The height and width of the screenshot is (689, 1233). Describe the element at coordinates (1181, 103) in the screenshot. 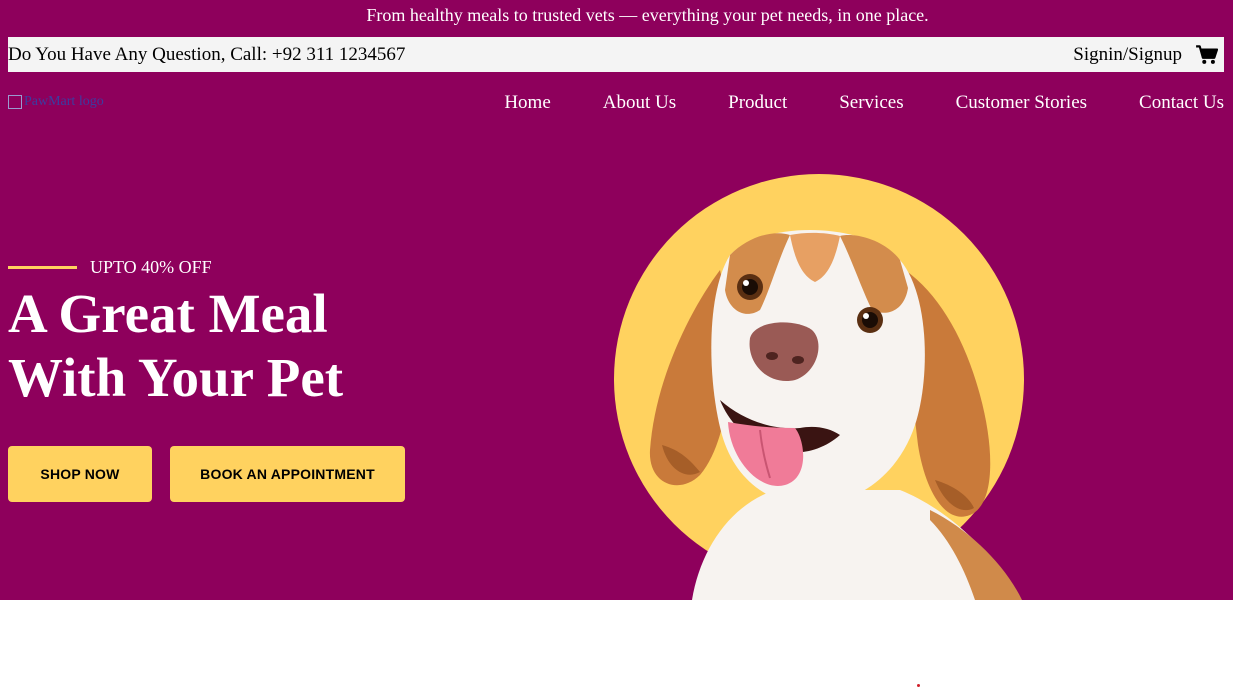

I see `nav-contact-us: Contact Us` at that location.